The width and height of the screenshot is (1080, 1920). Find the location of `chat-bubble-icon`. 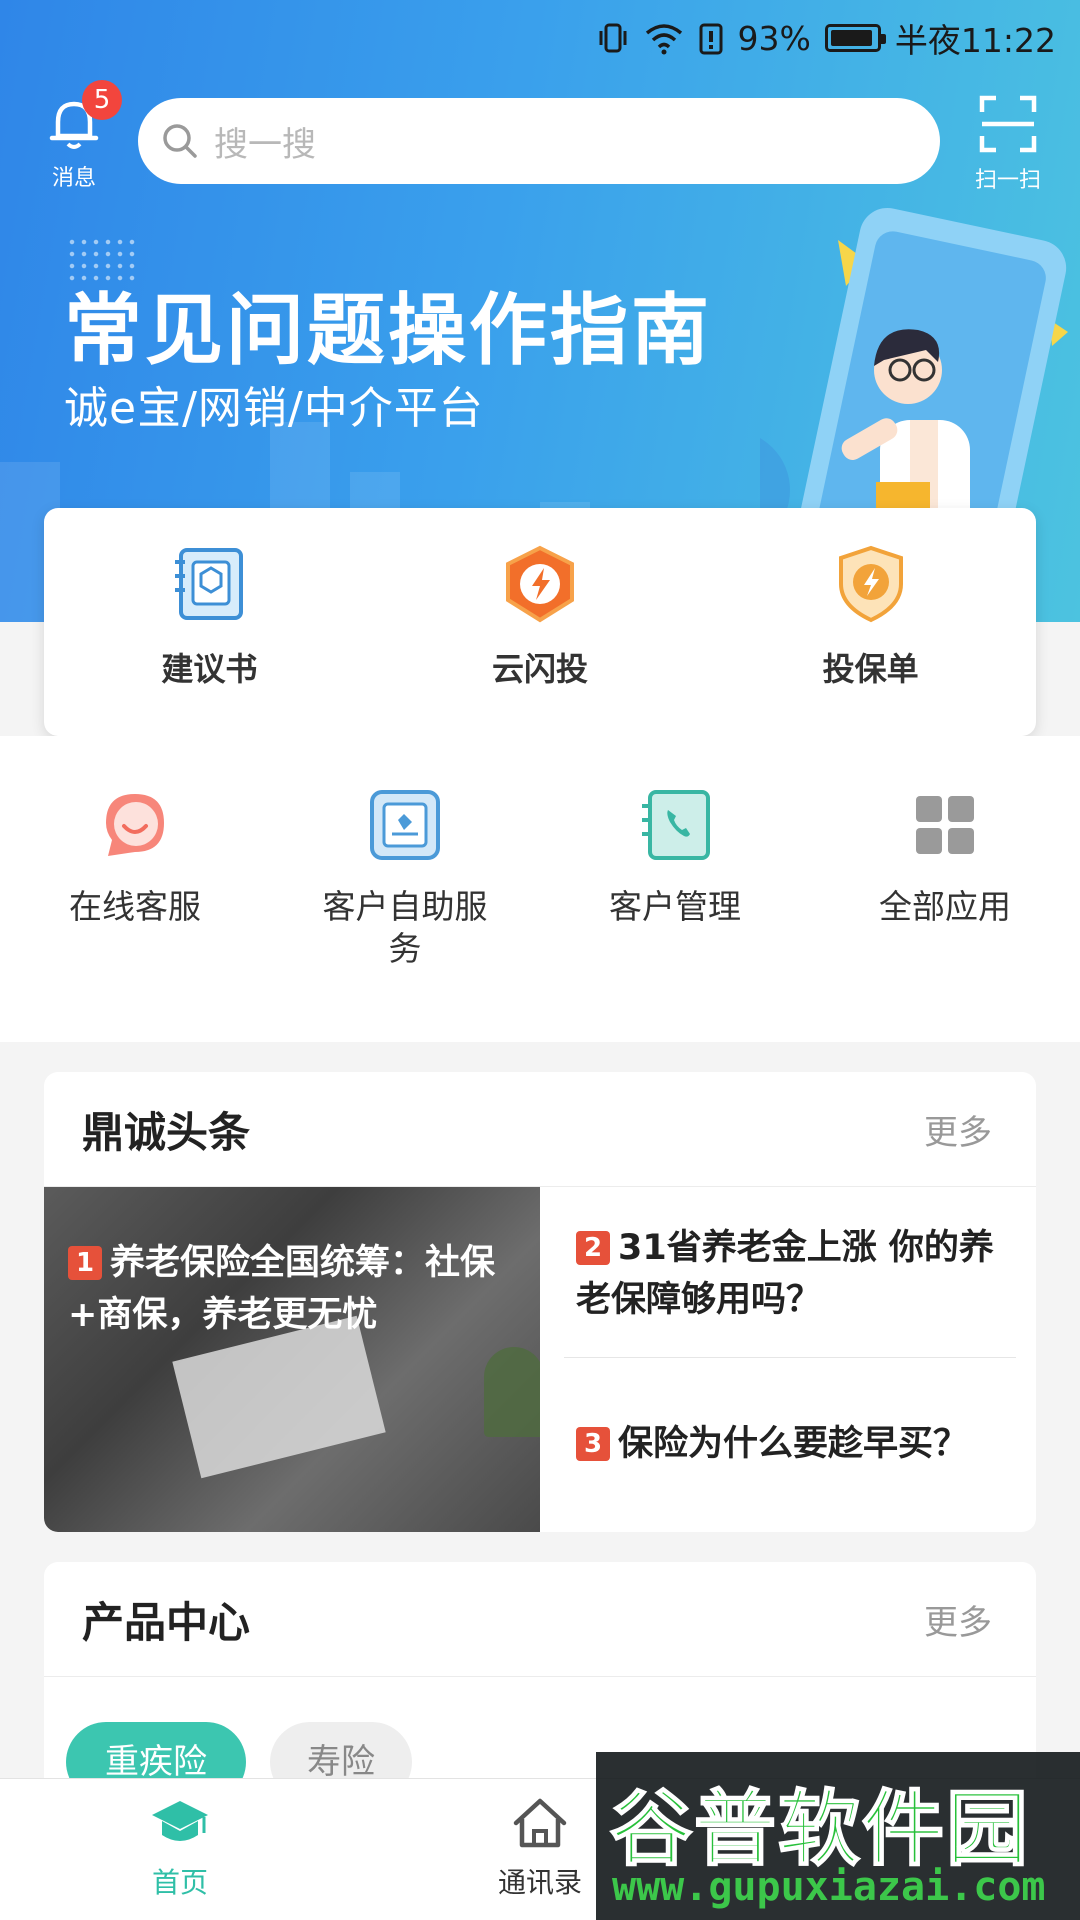

chat-bubble-icon is located at coordinates (135, 825).